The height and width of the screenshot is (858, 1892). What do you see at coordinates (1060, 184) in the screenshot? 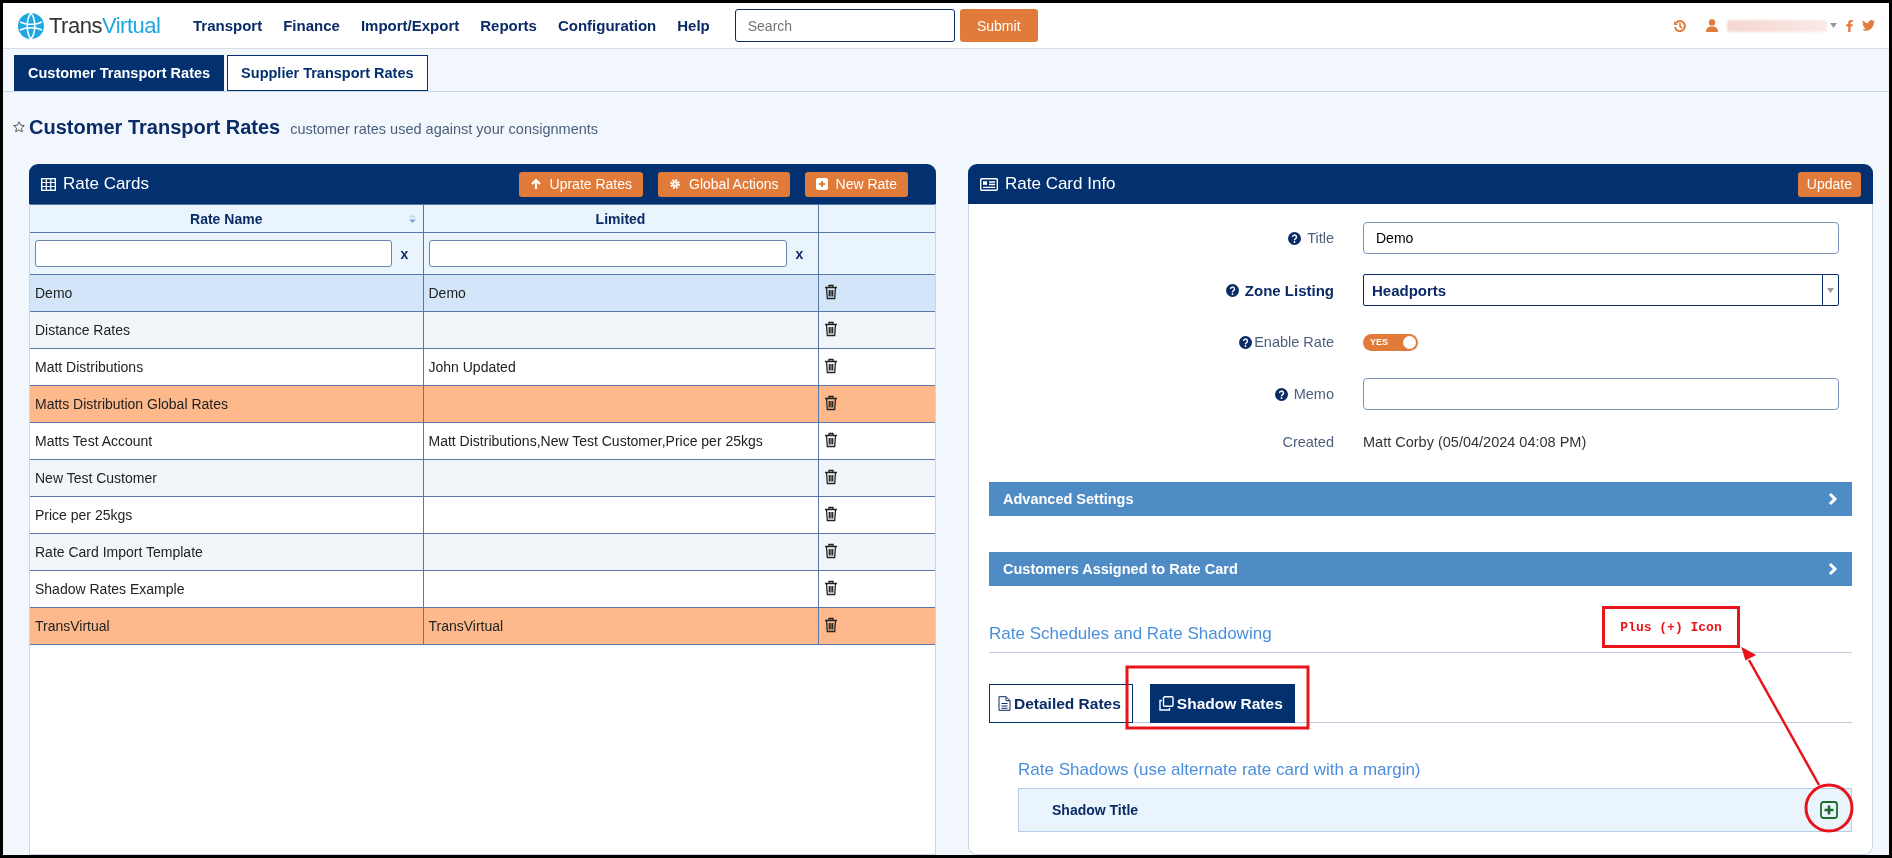
I see `panel-title: Rate Card Info` at bounding box center [1060, 184].